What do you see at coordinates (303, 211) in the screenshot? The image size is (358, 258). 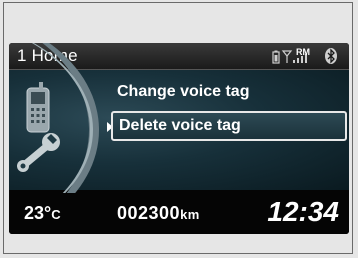 I see `clock: 12:34` at bounding box center [303, 211].